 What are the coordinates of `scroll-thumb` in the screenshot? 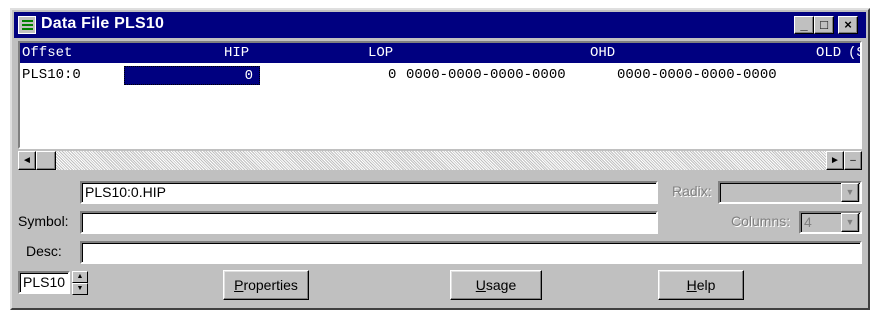 It's located at (46, 160).